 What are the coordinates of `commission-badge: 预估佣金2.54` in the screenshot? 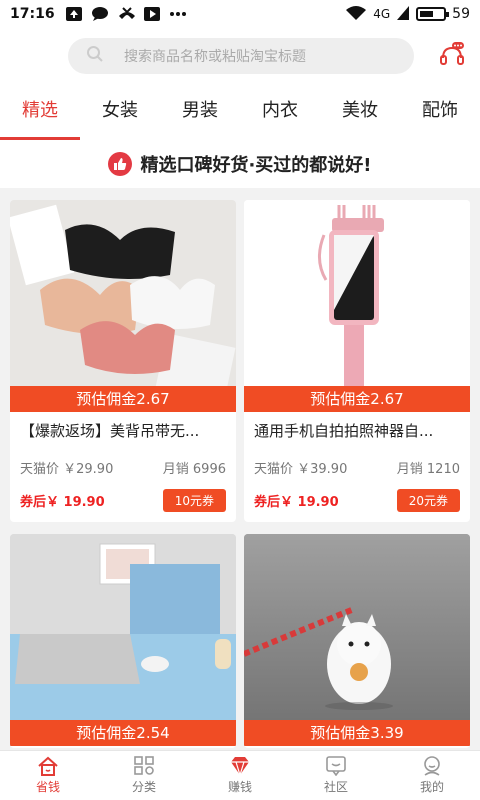 It's located at (123, 733).